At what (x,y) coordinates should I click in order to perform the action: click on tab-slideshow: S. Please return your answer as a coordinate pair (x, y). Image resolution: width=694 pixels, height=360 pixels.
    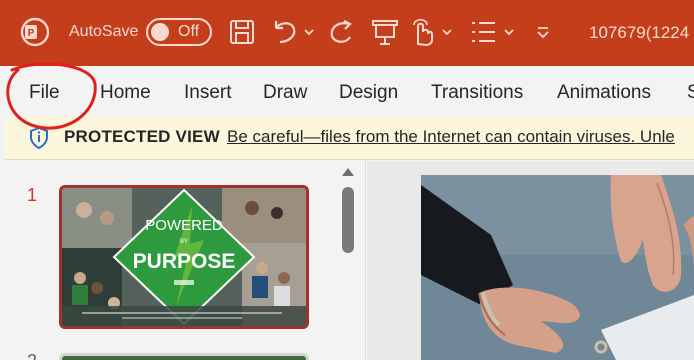
    Looking at the image, I should click on (690, 93).